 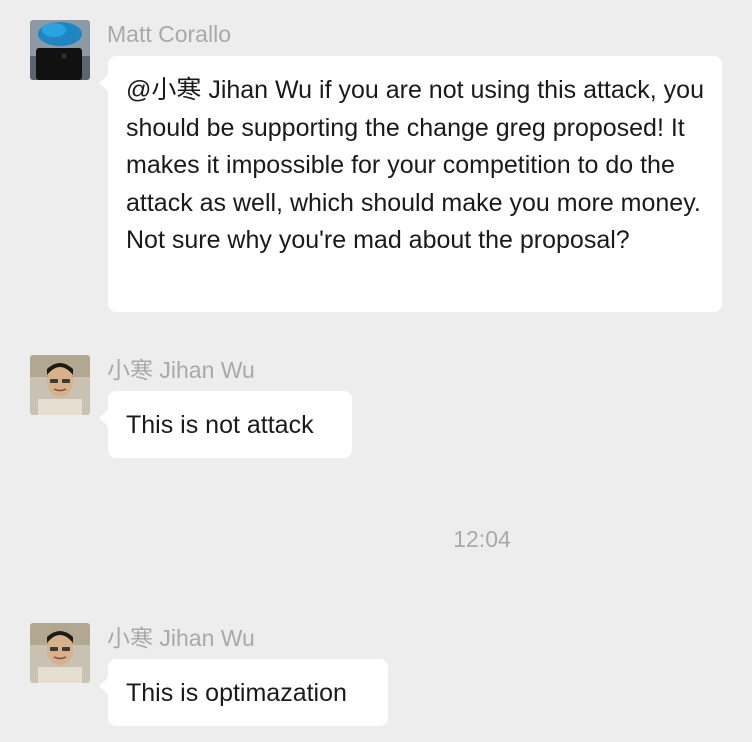 What do you see at coordinates (482, 539) in the screenshot?
I see `message-timestamp: 12:04` at bounding box center [482, 539].